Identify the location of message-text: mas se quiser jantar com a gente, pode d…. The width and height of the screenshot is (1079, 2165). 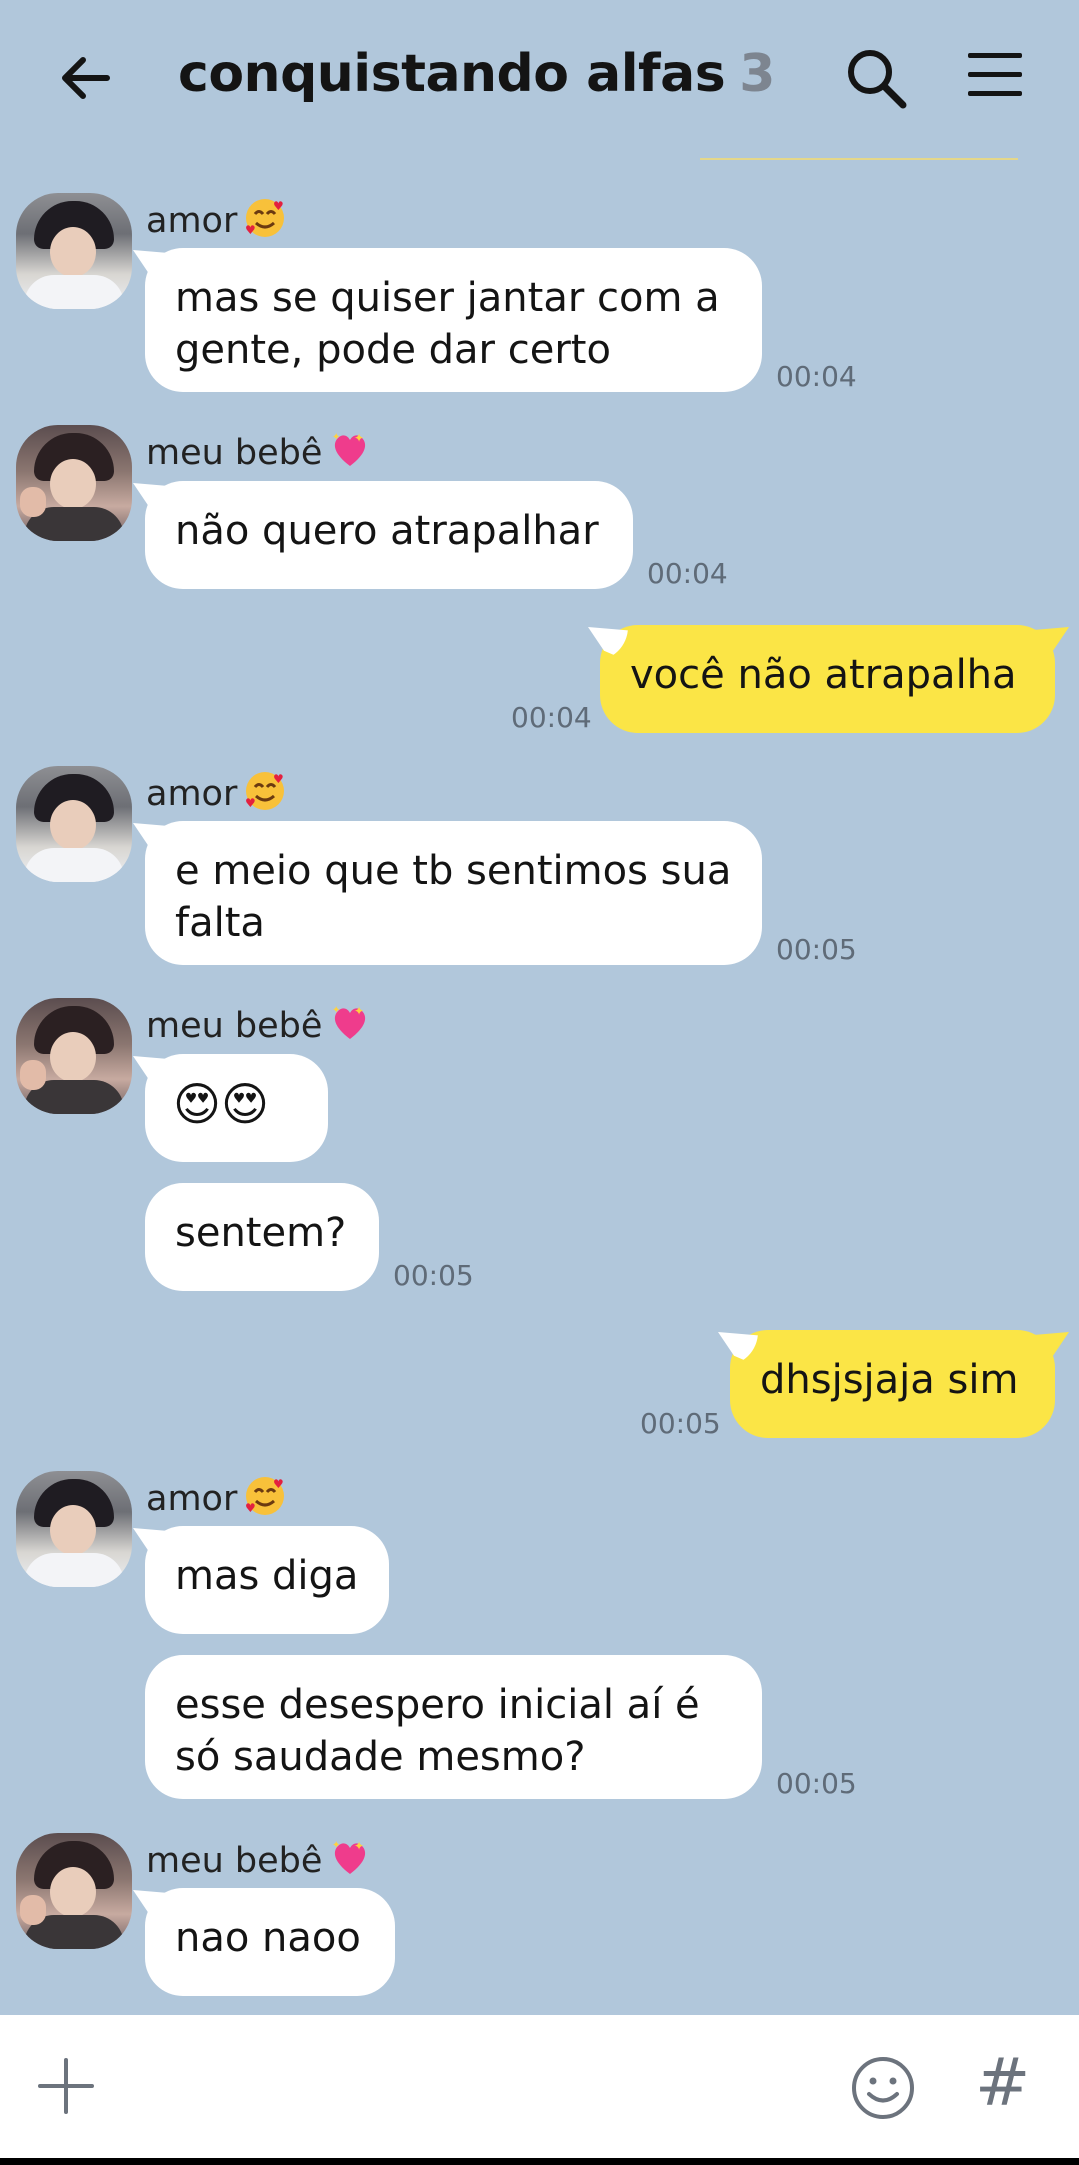
(447, 324).